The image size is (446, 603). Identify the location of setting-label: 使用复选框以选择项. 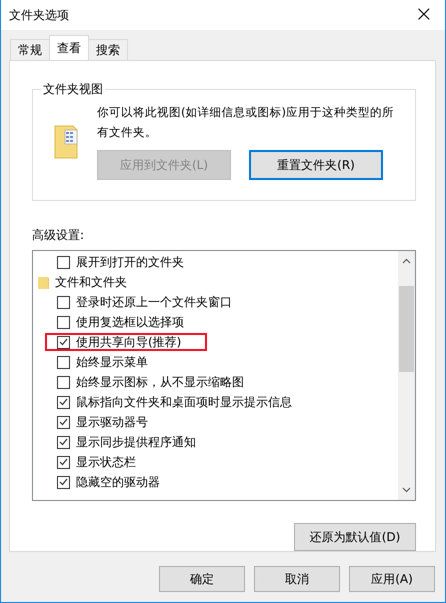
(130, 322).